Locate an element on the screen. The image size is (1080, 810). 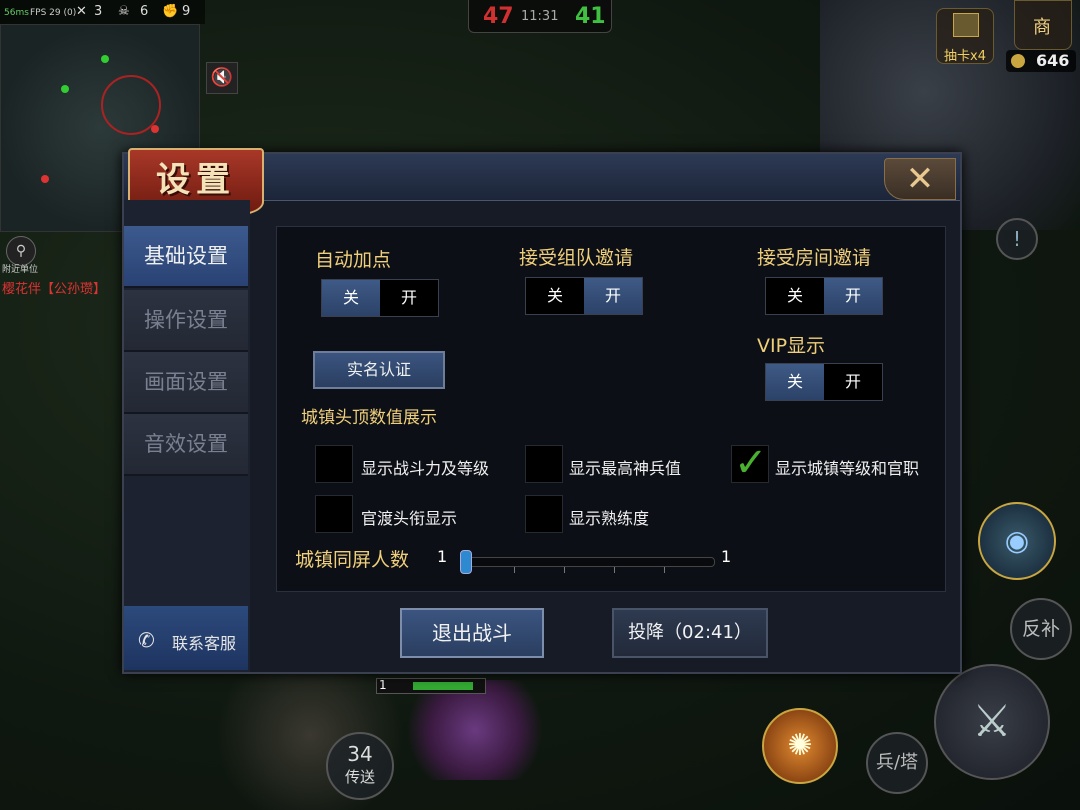
slider-handle is located at coordinates (466, 562).